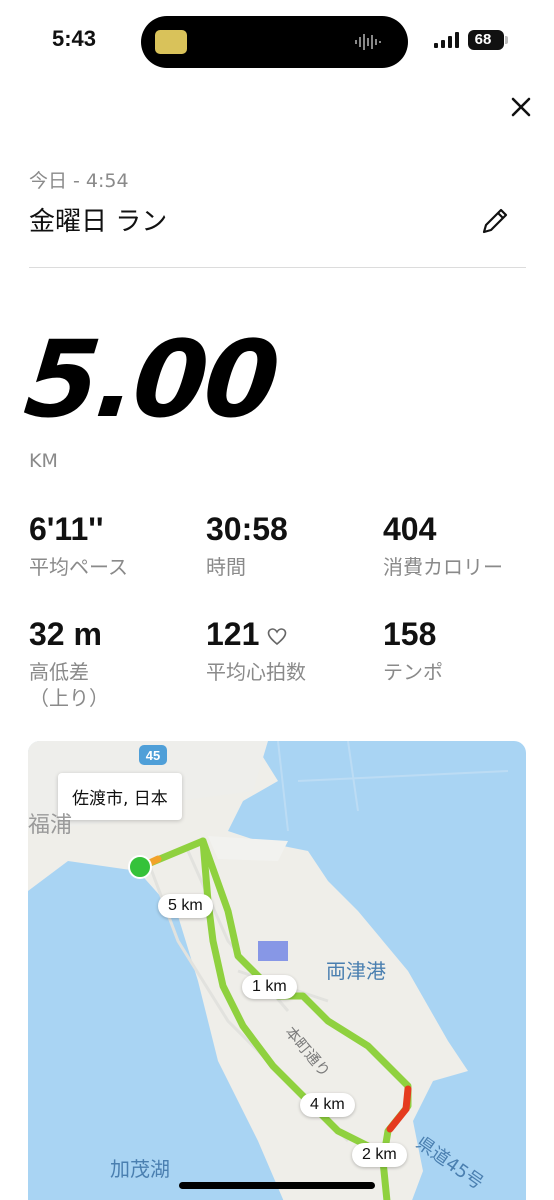 The image size is (554, 1200). What do you see at coordinates (443, 545) in the screenshot?
I see `stat-calories: 404 消費カロリー` at bounding box center [443, 545].